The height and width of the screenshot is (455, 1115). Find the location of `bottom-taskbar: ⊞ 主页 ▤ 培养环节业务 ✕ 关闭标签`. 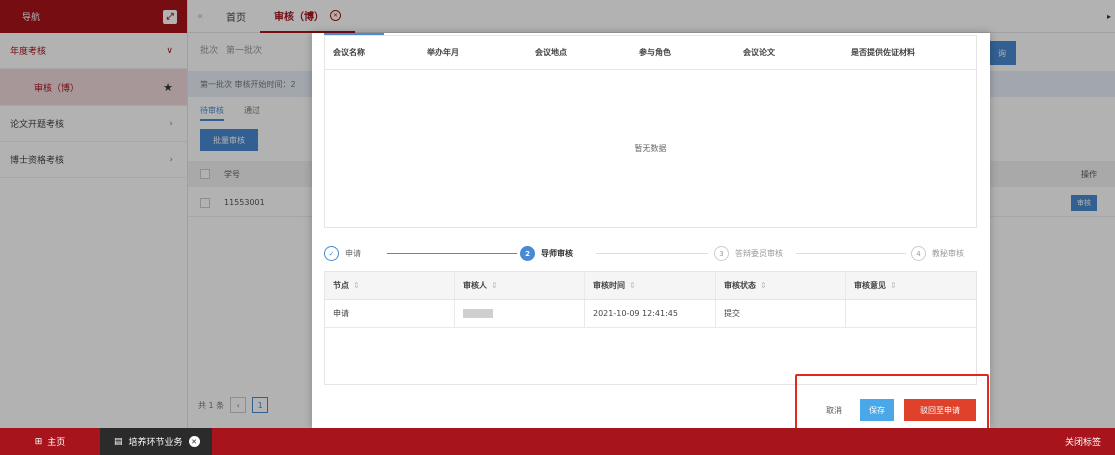

bottom-taskbar: ⊞ 主页 ▤ 培养环节业务 ✕ 关闭标签 is located at coordinates (557, 441).